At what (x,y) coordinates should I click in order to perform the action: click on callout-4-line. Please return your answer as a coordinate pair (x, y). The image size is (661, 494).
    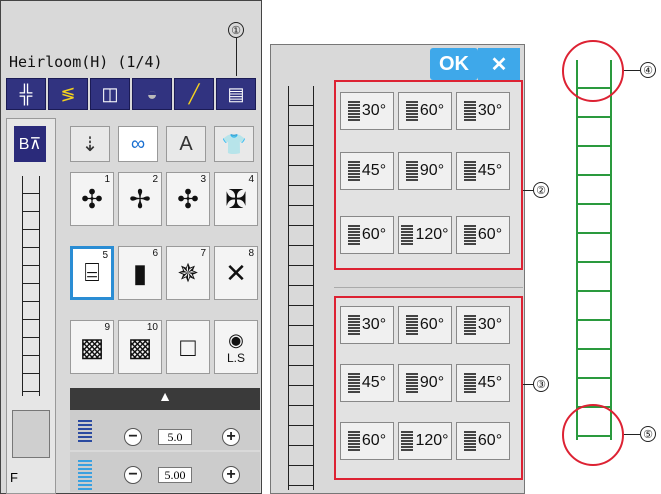
    Looking at the image, I should click on (632, 70).